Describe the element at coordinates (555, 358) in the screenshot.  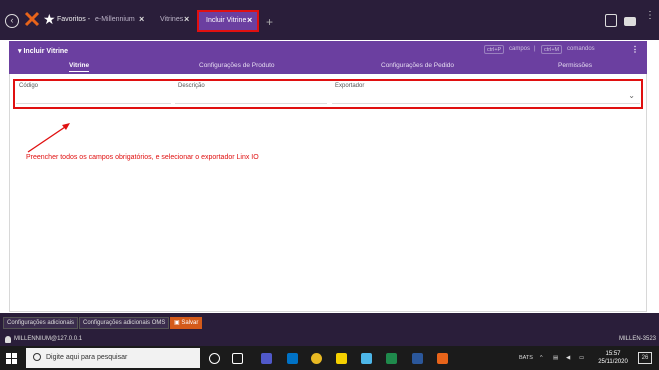
I see `network-icon: ▤` at that location.